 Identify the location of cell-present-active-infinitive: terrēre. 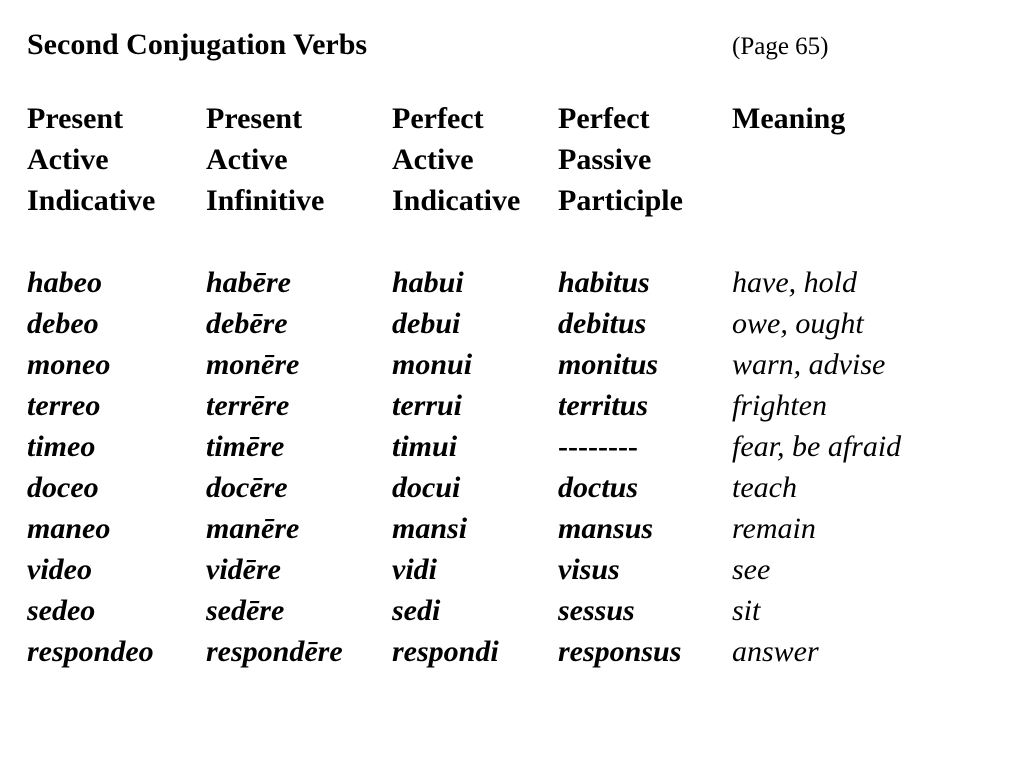
(248, 405).